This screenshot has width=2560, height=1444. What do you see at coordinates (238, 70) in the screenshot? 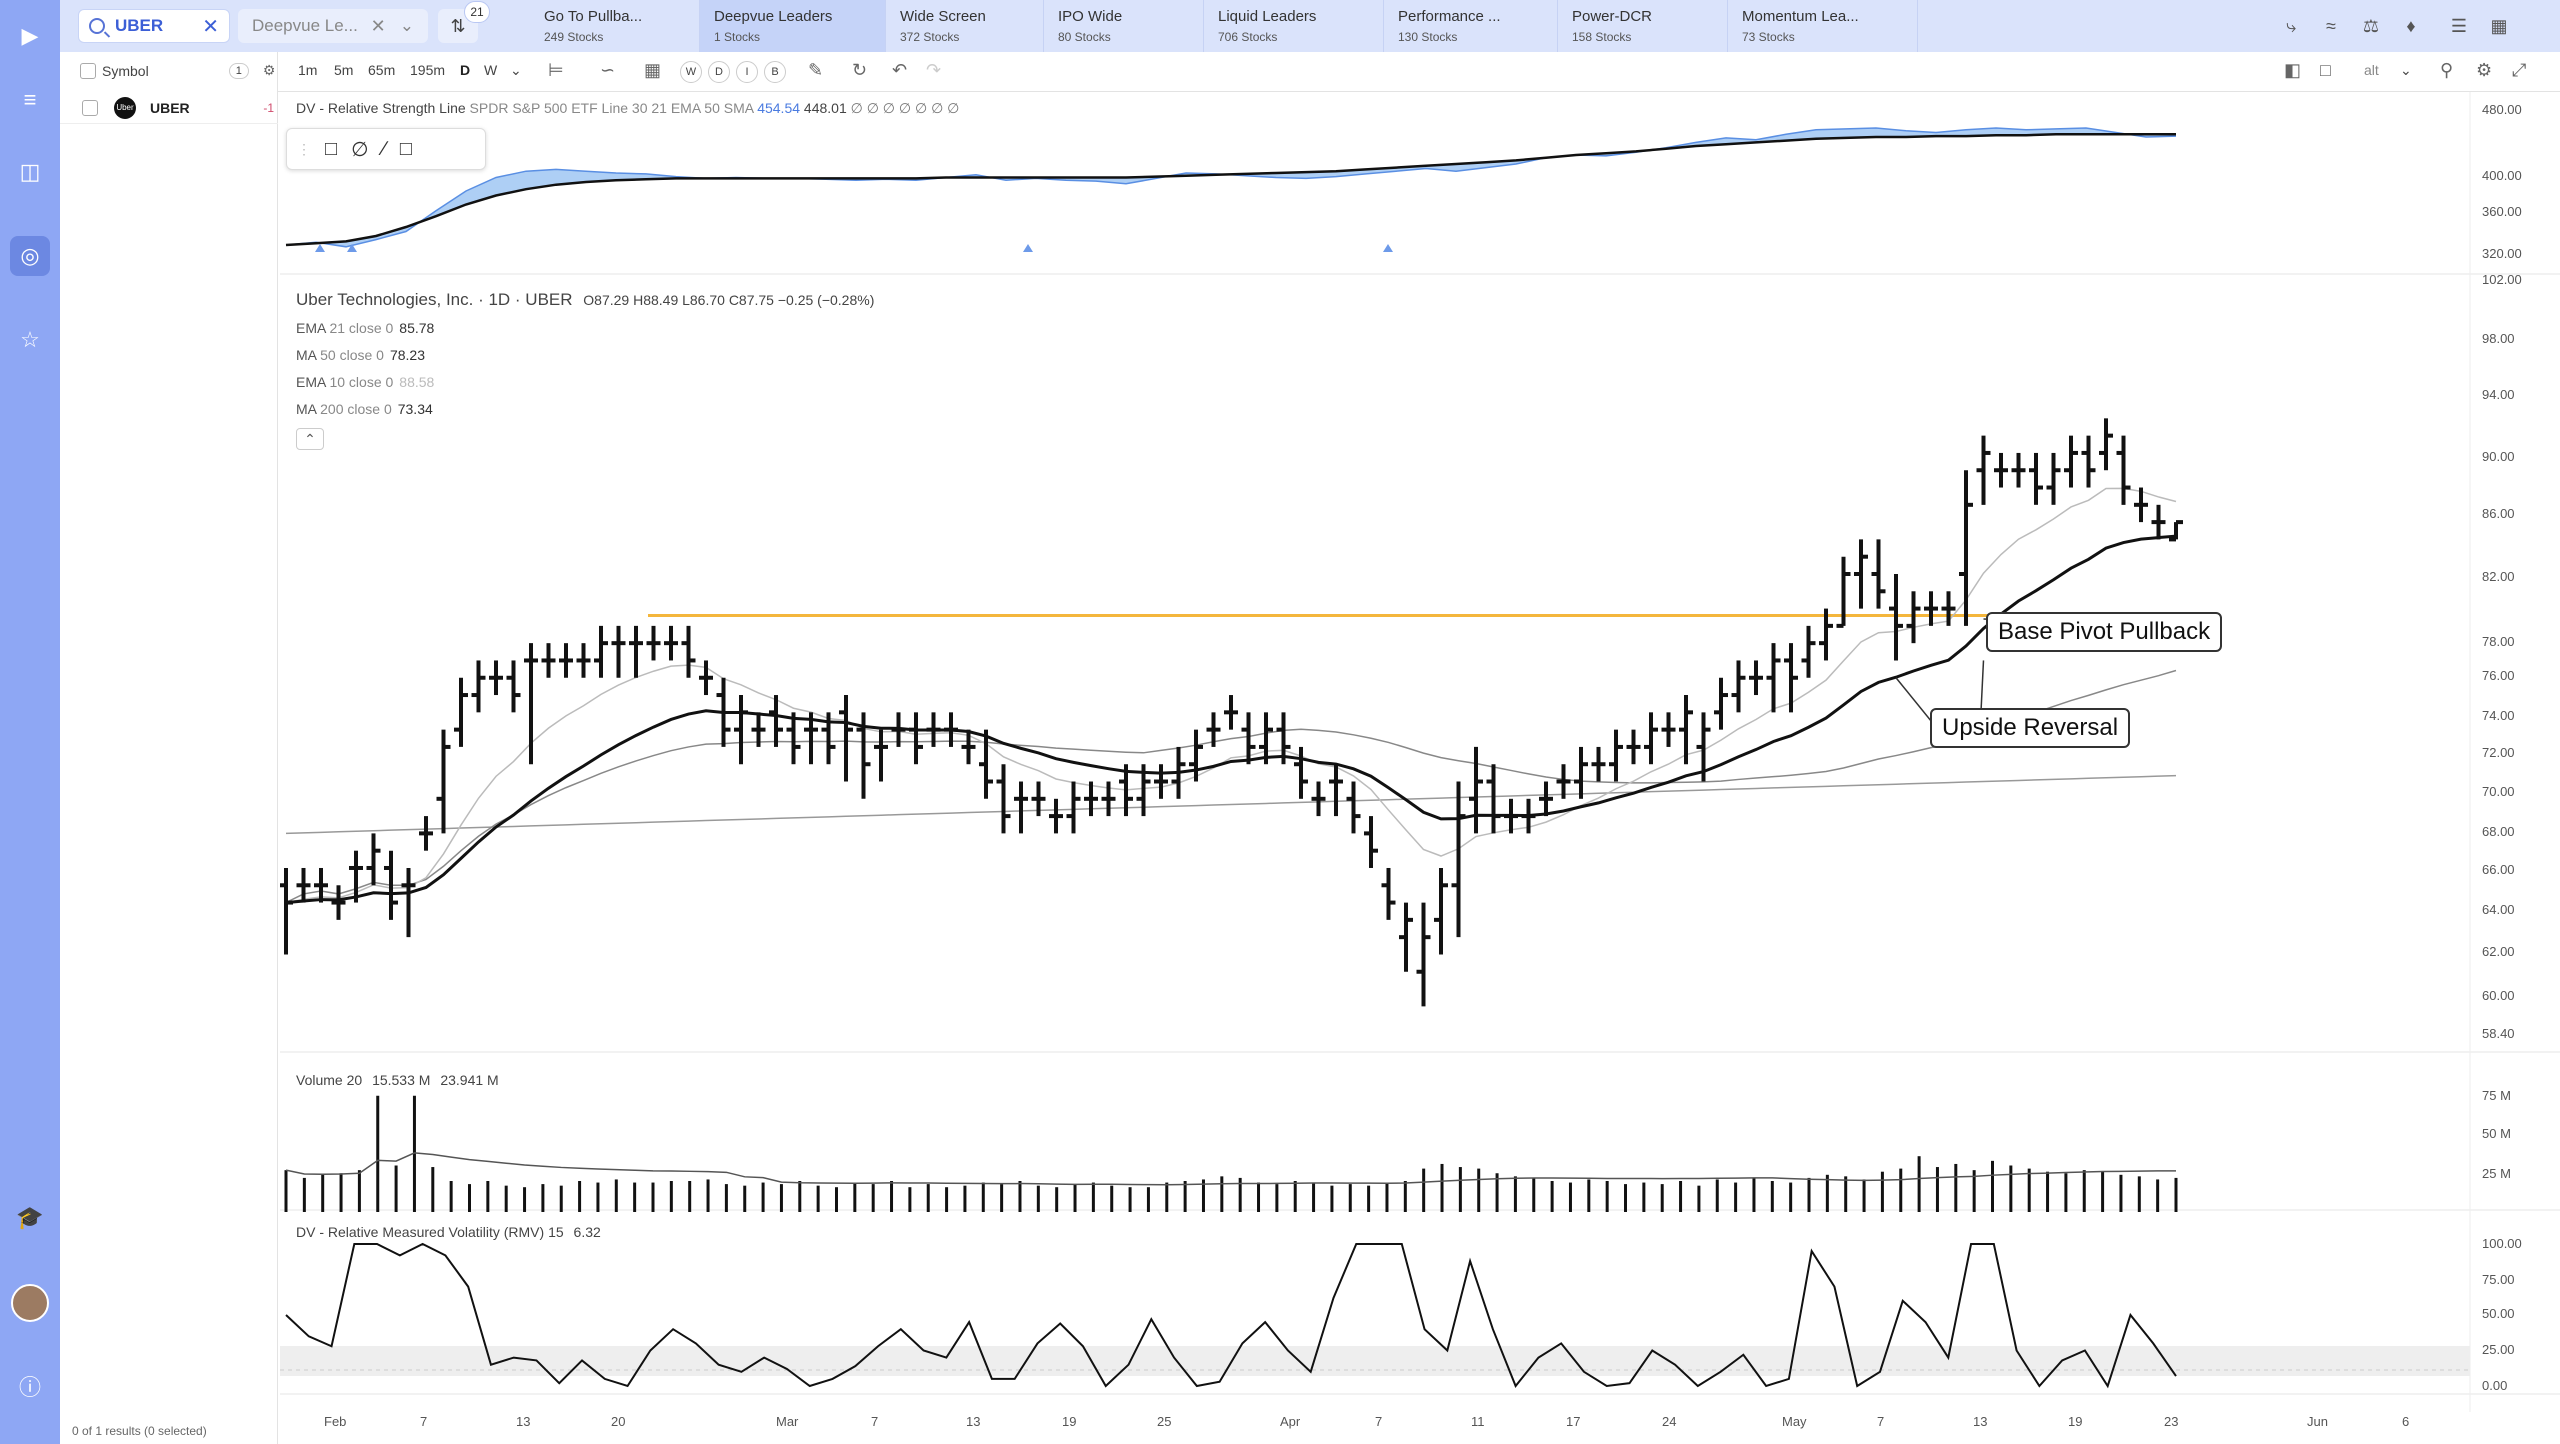
I see `symbol-count-badge: 1` at bounding box center [238, 70].